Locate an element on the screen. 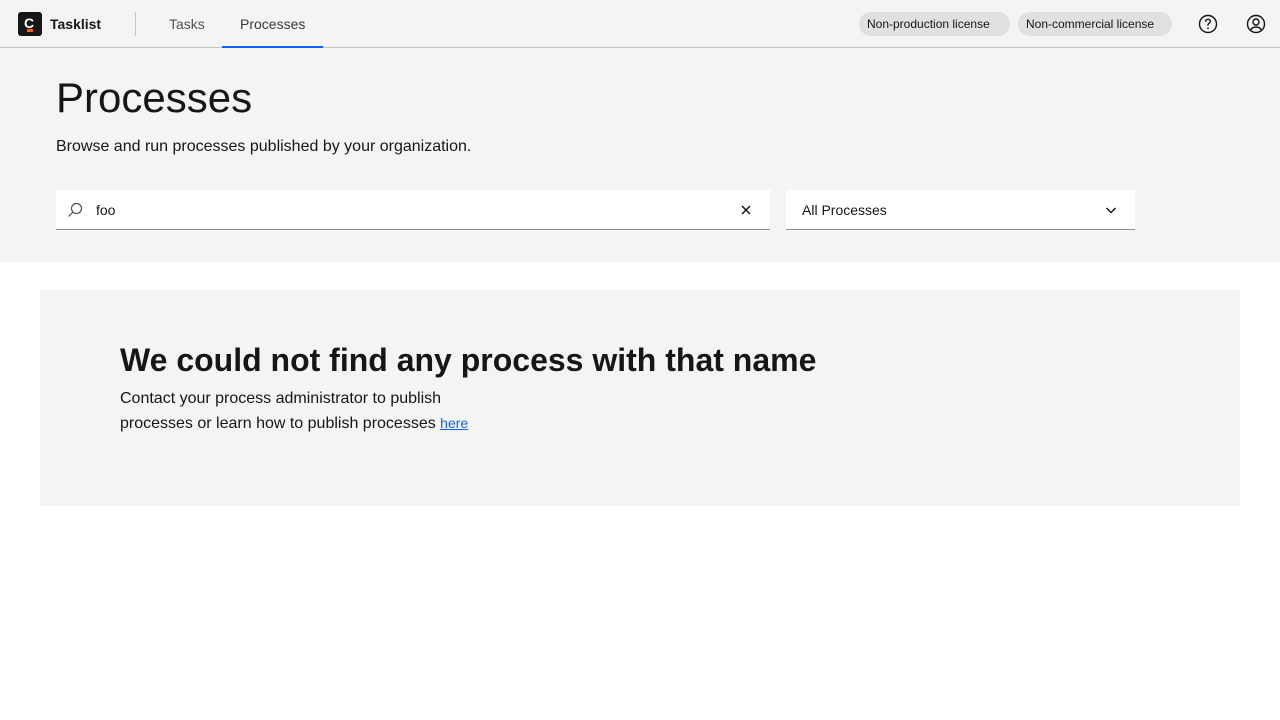 This screenshot has width=1280, height=720. close-icon is located at coordinates (746, 210).